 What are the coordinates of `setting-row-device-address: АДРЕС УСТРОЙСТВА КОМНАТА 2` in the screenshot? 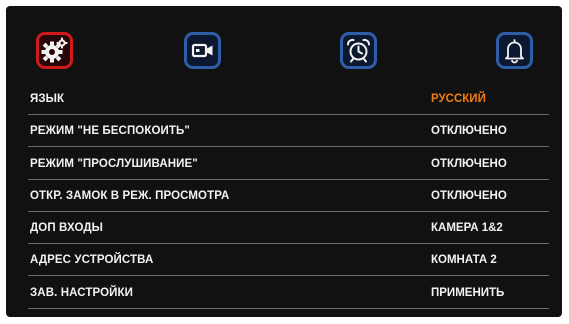 It's located at (288, 261).